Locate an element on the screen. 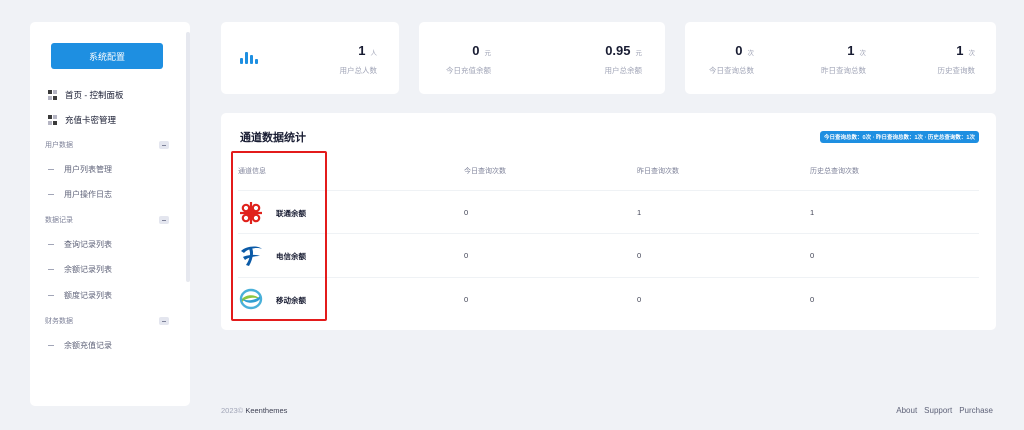 The image size is (1024, 430). stat-today-queries: 0次 今日查询总数 is located at coordinates (731, 59).